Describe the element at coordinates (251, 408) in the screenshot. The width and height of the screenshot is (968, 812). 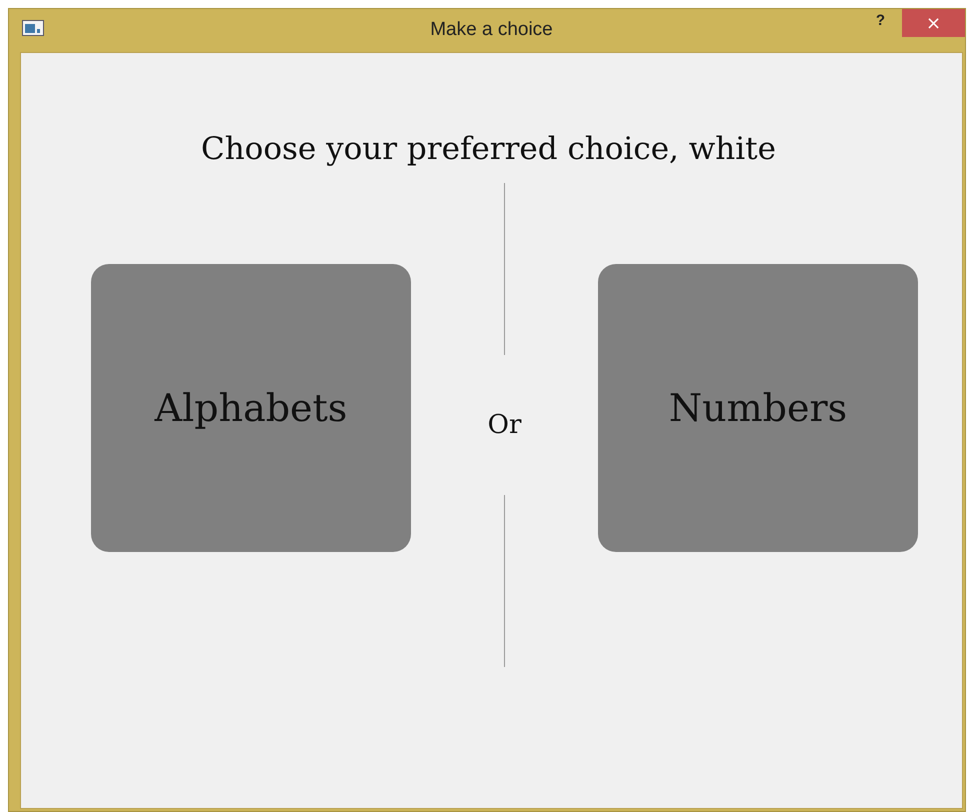
I see `choice-button: Alphabets` at that location.